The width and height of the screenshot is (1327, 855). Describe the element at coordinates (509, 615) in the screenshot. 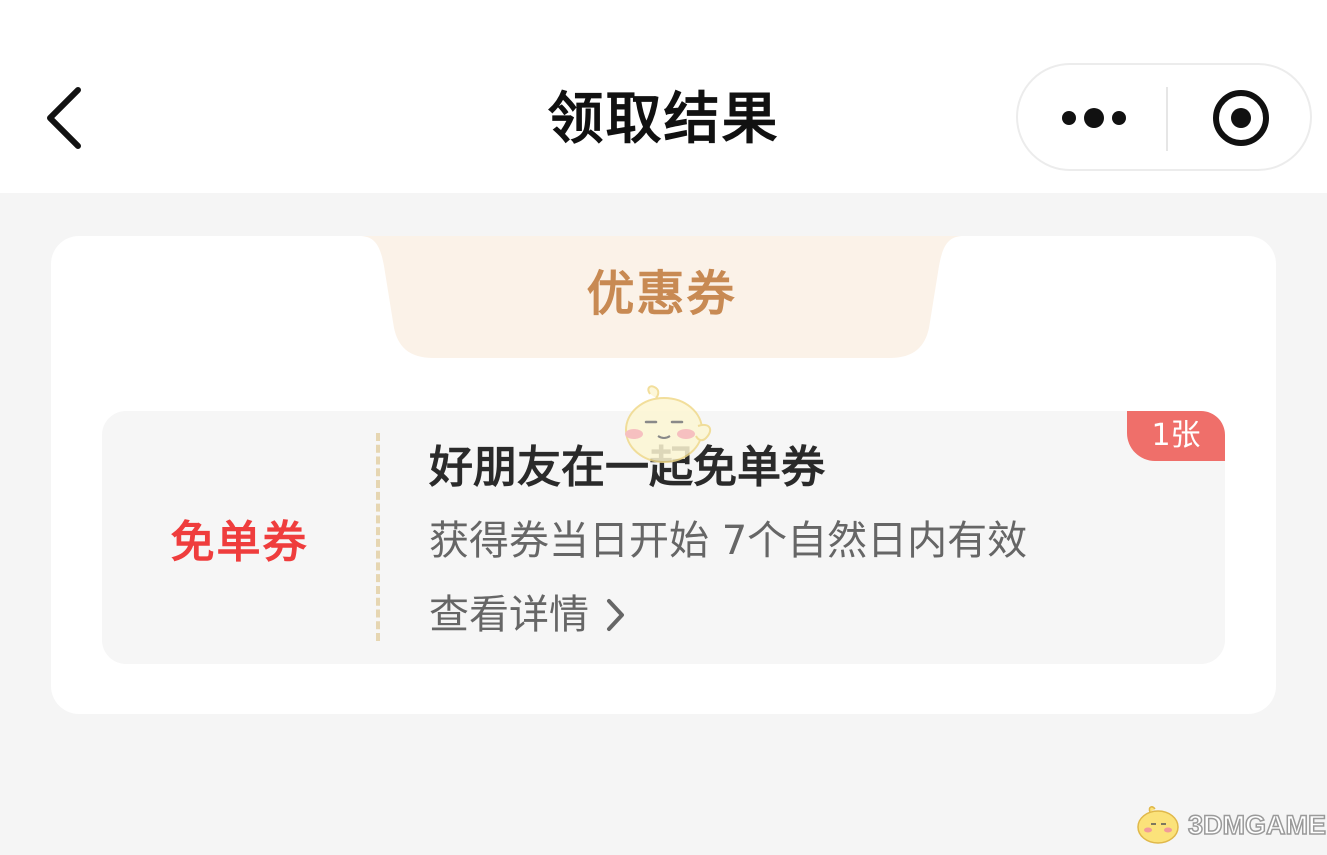

I see `view-details-label: 查看详情` at that location.